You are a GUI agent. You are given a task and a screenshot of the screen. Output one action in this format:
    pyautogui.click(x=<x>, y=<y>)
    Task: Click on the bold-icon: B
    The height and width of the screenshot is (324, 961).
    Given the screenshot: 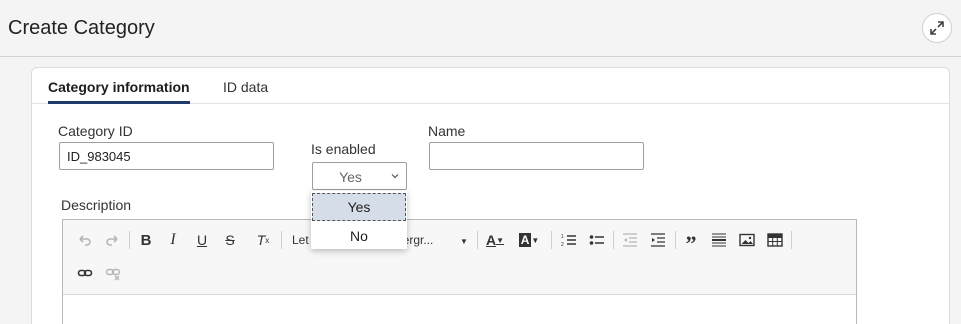 What is the action you would take?
    pyautogui.click(x=146, y=240)
    